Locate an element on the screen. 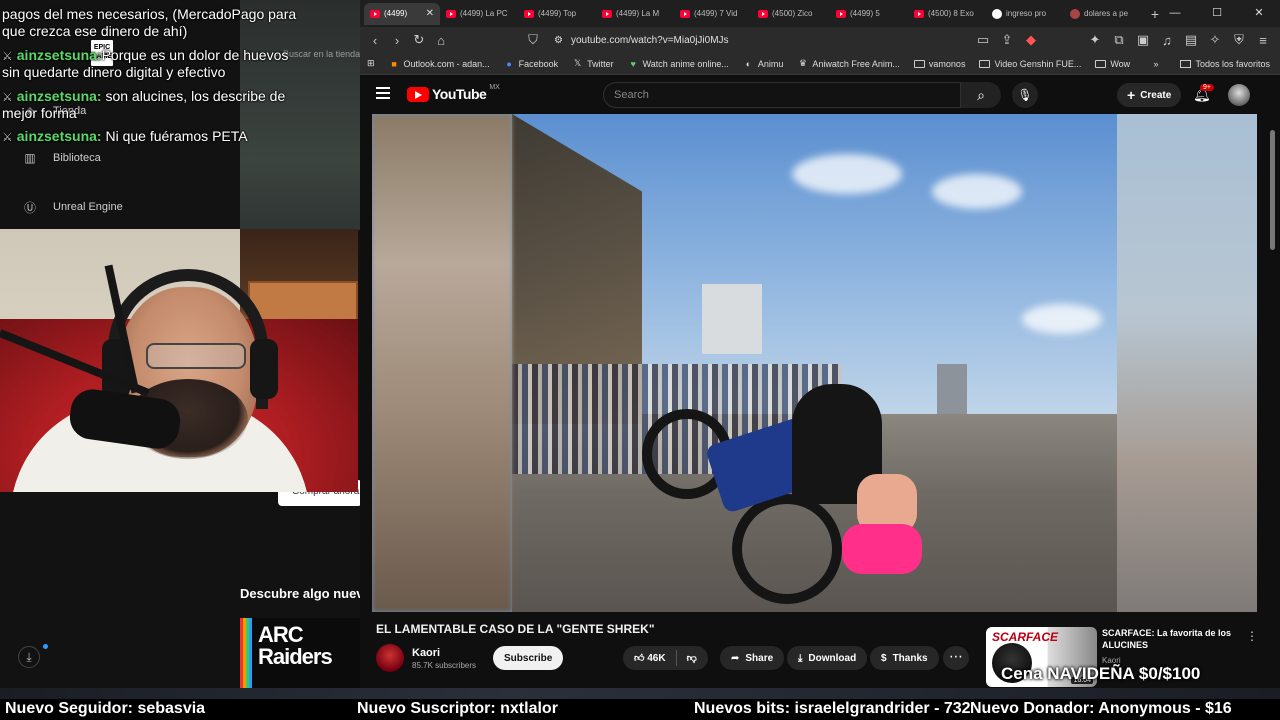  youtube-header: YouTube MX Search ⌕ 🎙︎ + Create 🔔︎ 9+ is located at coordinates (820, 95).